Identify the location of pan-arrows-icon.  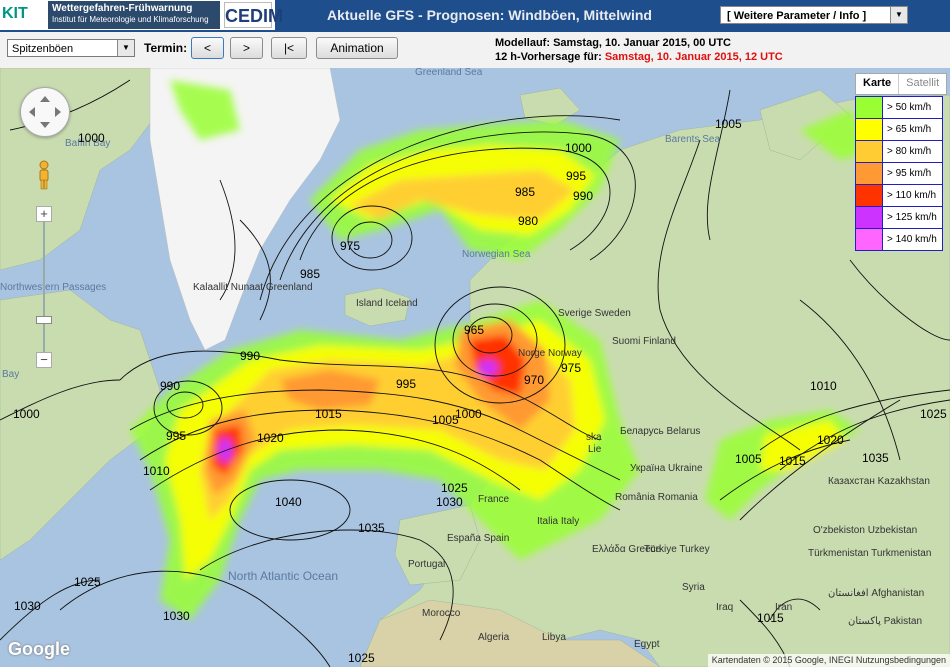
(45, 112).